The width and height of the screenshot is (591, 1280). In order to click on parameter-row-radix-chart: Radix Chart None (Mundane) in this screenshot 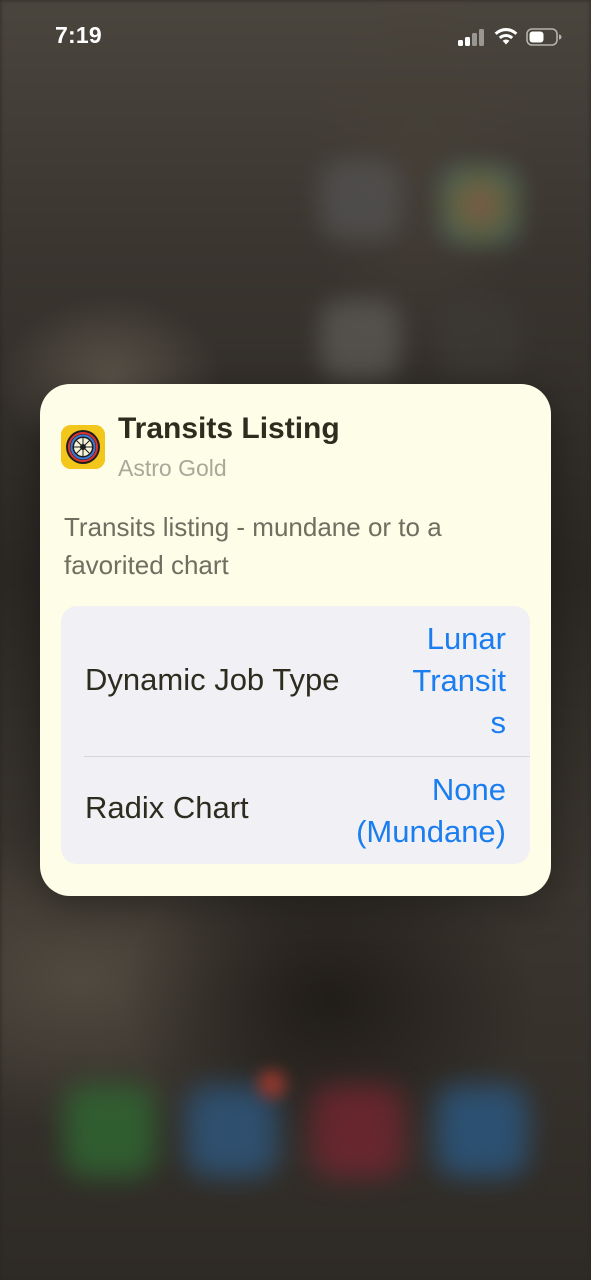, I will do `click(295, 810)`.